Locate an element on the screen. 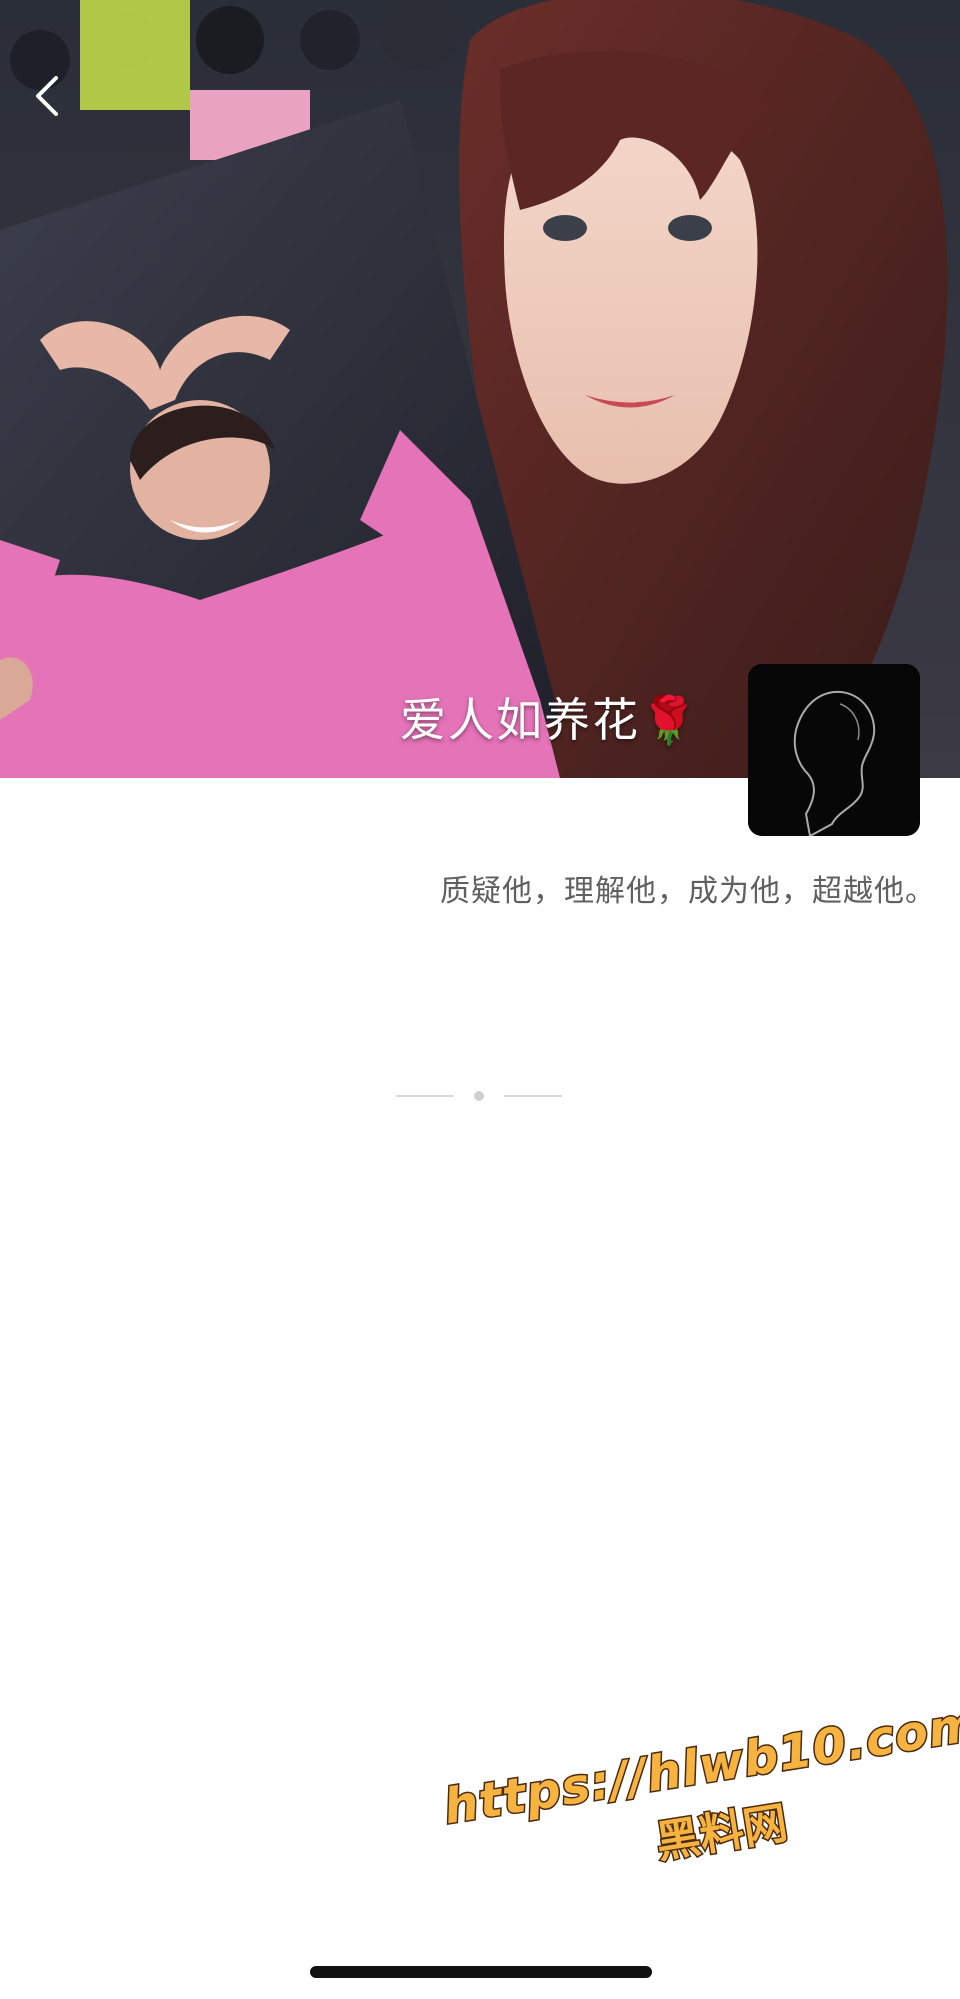 This screenshot has width=960, height=1999. chevron-left-icon is located at coordinates (47, 96).